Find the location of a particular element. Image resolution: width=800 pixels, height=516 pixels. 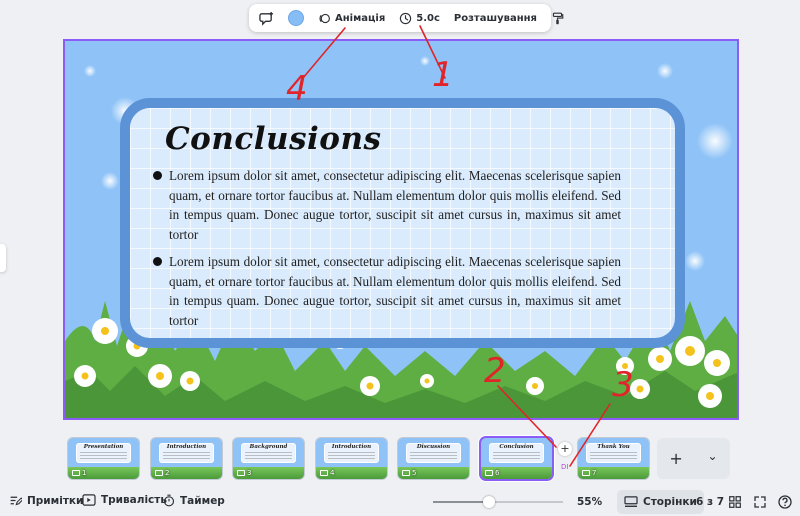

page-counter: 6 з 7 is located at coordinates (710, 502).